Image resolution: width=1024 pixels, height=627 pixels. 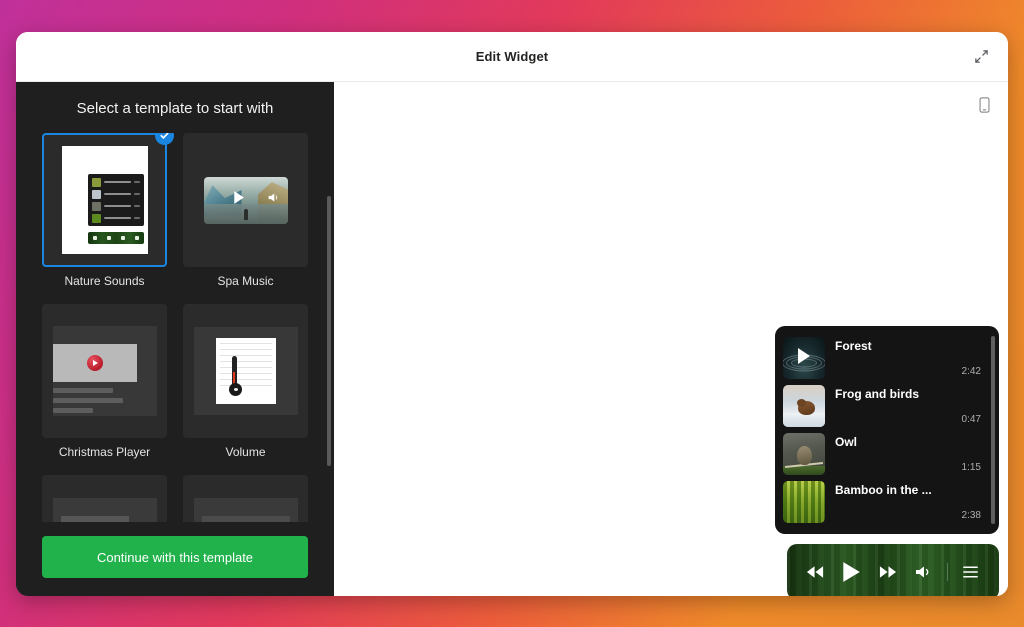 I want to click on track-duration: 2:38, so click(x=971, y=515).